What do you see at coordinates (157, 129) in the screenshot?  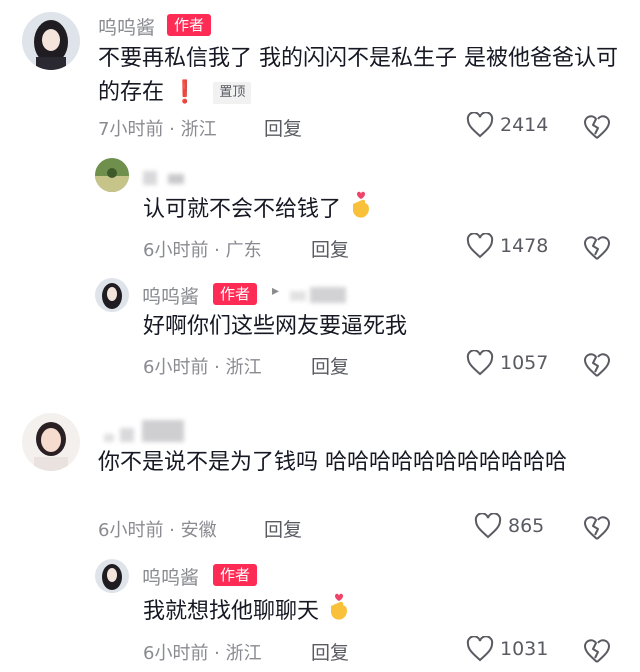 I see `comment-meta: 7小时前 · 浙江` at bounding box center [157, 129].